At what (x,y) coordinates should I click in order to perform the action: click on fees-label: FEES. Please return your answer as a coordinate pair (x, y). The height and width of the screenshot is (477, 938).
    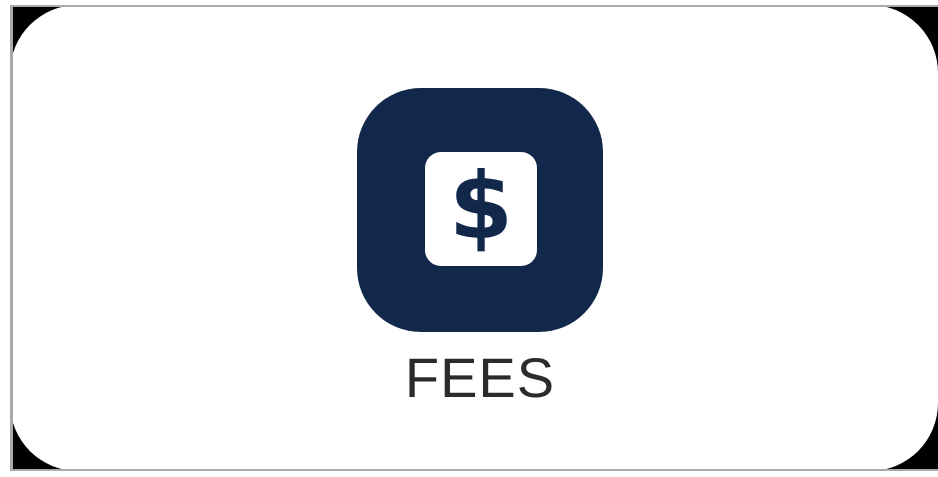
    Looking at the image, I should click on (480, 378).